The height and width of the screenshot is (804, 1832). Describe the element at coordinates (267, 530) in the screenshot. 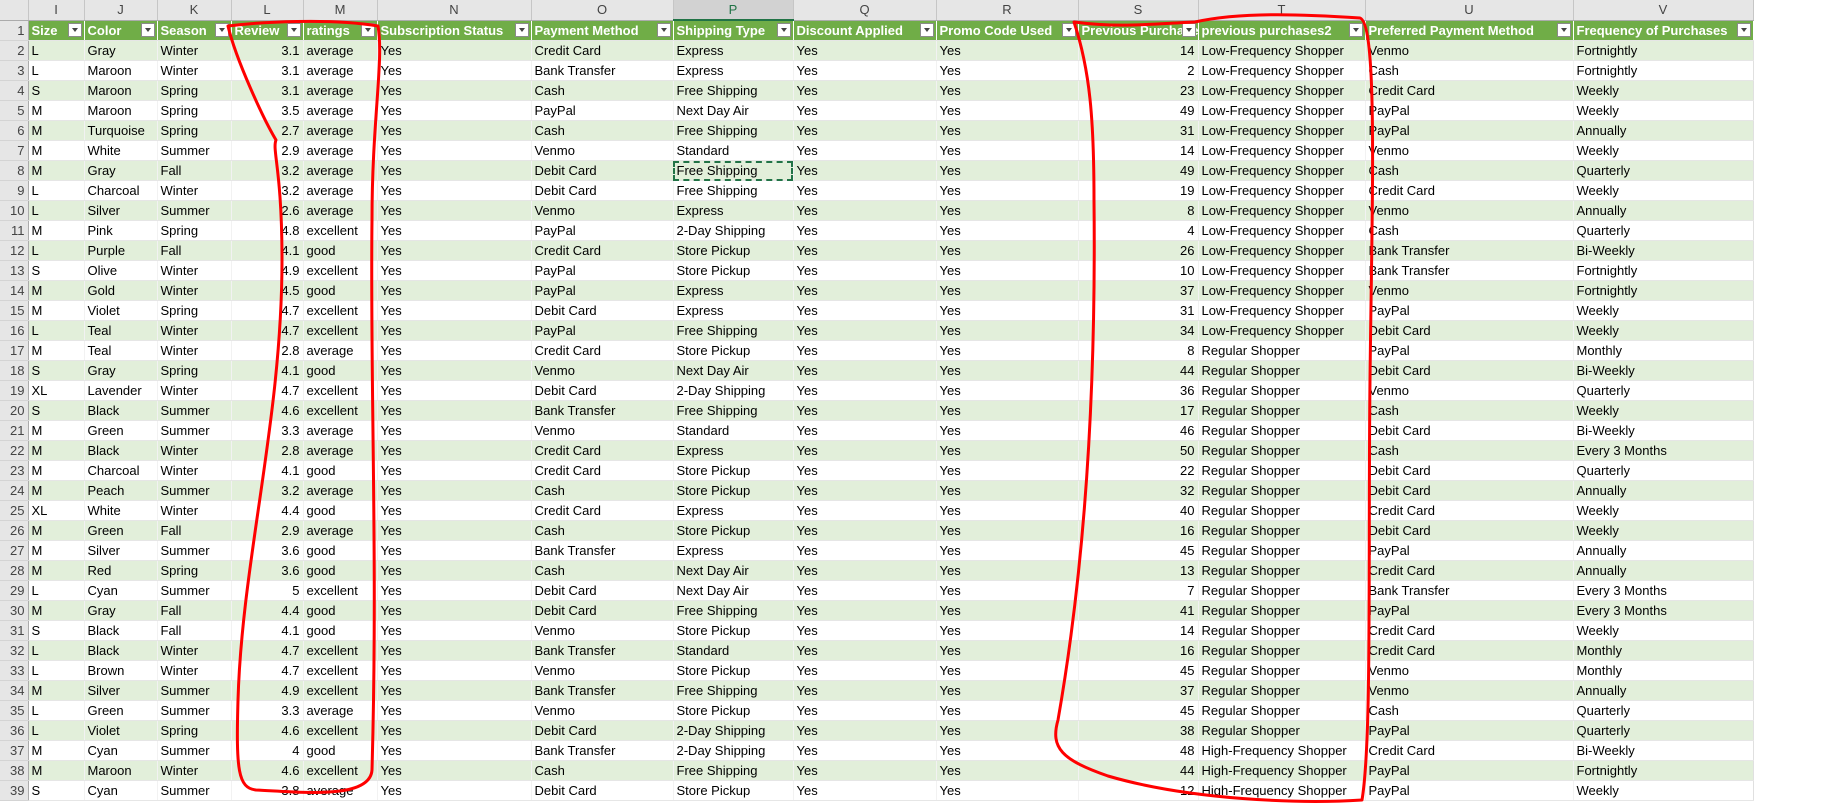

I see `table-cell: 2.9` at that location.